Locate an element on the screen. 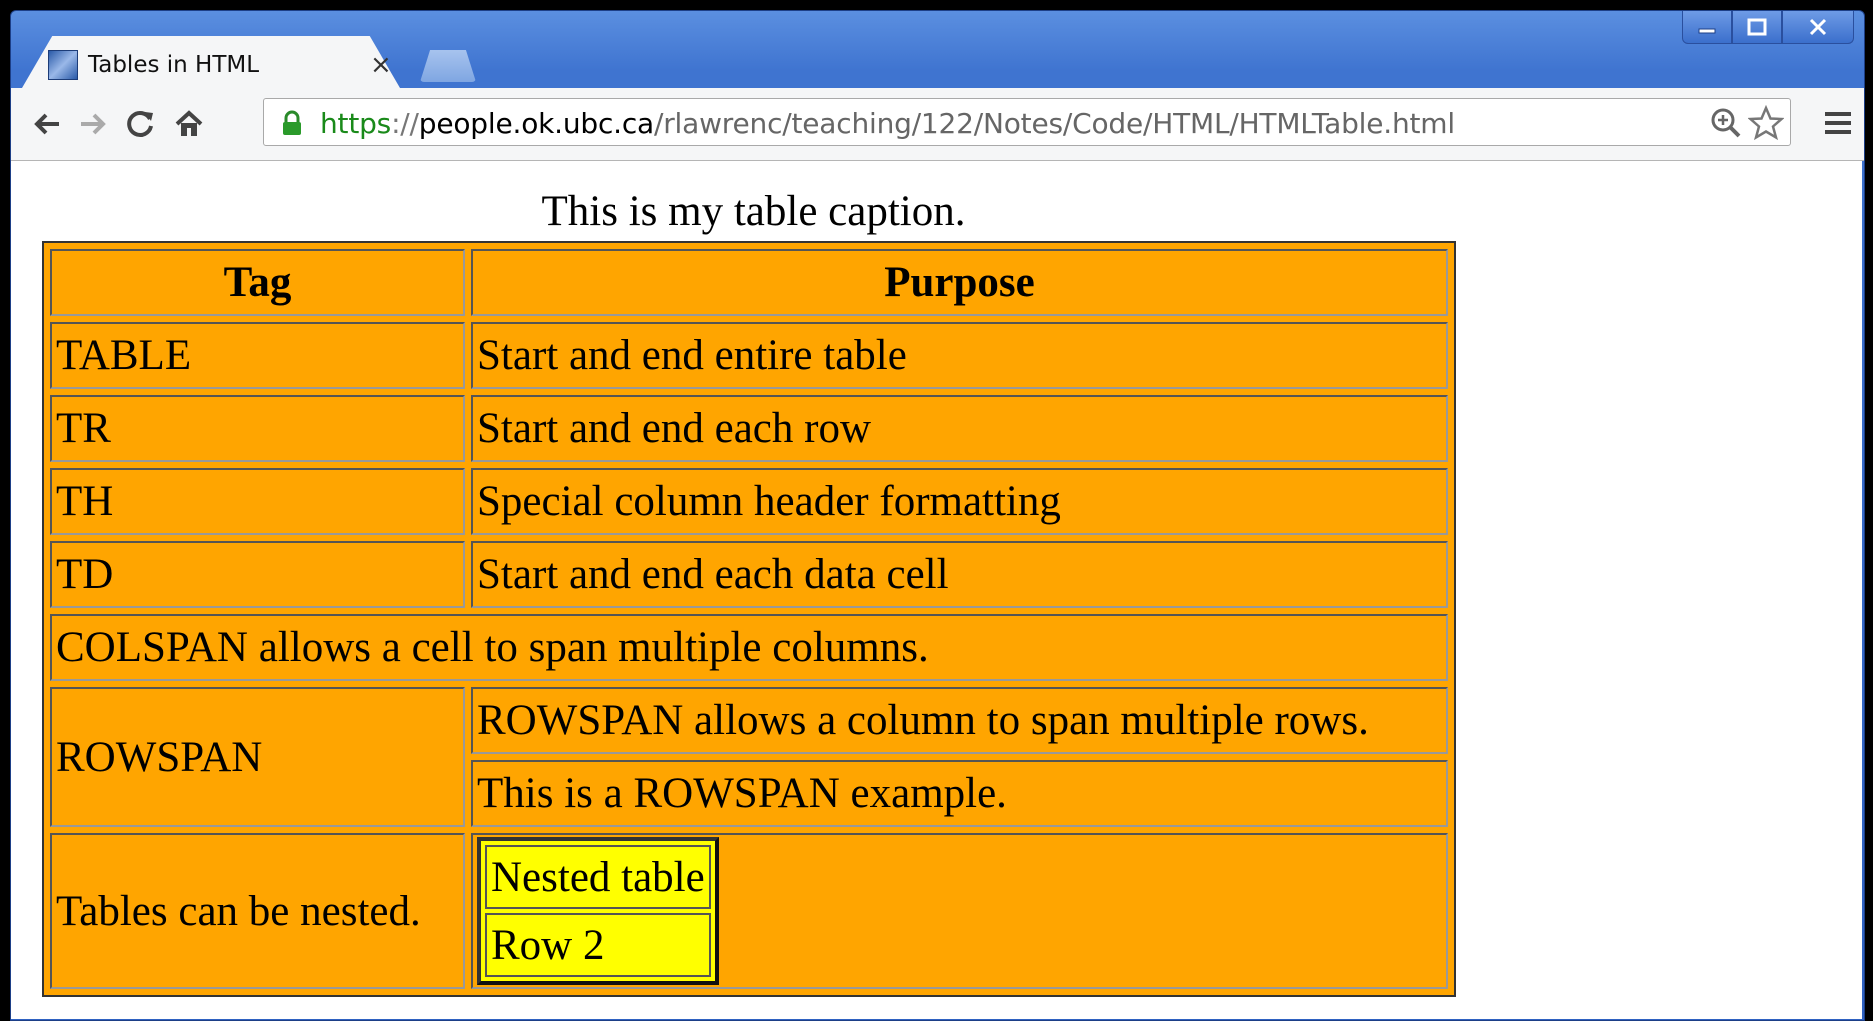 Image resolution: width=1873 pixels, height=1021 pixels. home-button is located at coordinates (189, 124).